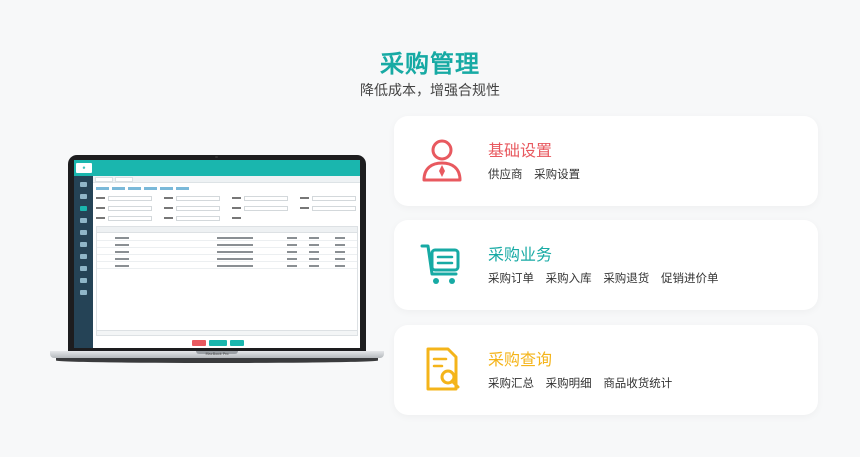 This screenshot has height=457, width=860. Describe the element at coordinates (430, 91) in the screenshot. I see `page-subtitle: 降低成本，增强合规性` at that location.